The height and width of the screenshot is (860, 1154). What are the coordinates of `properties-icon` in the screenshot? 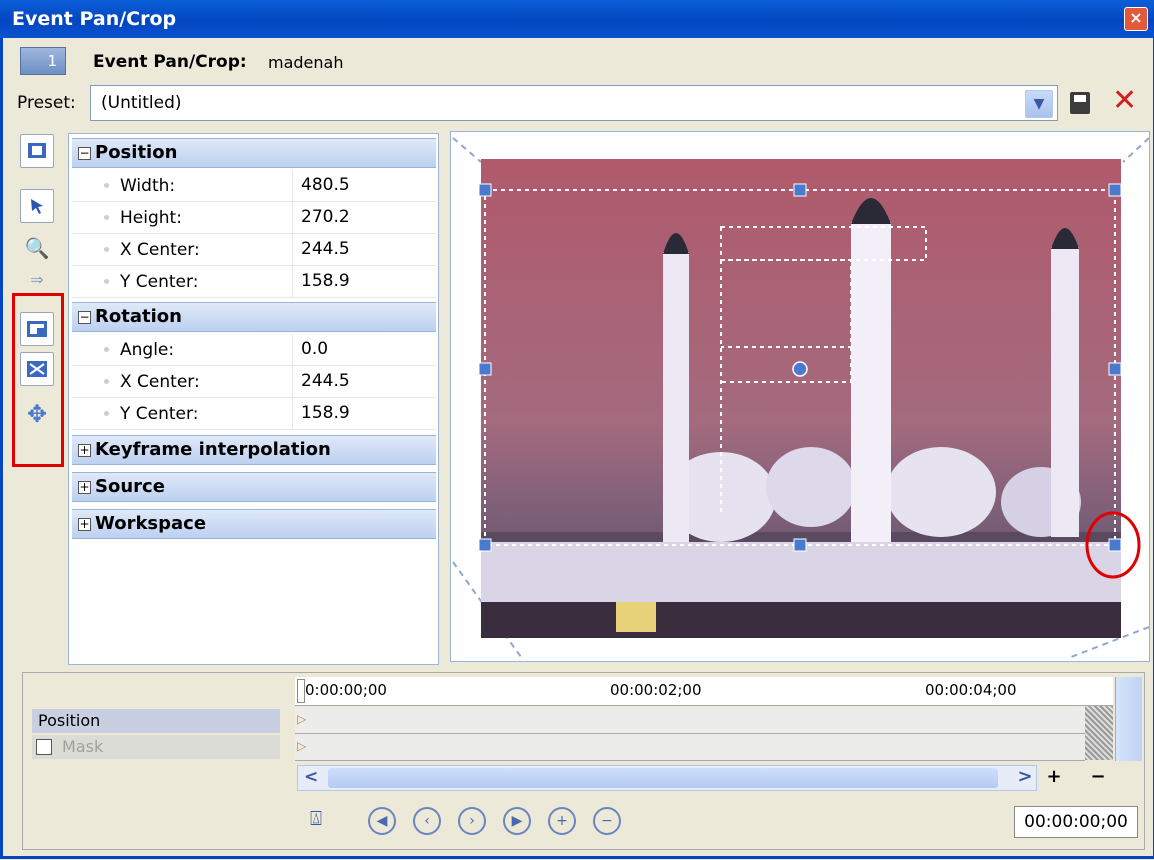 It's located at (37, 150).